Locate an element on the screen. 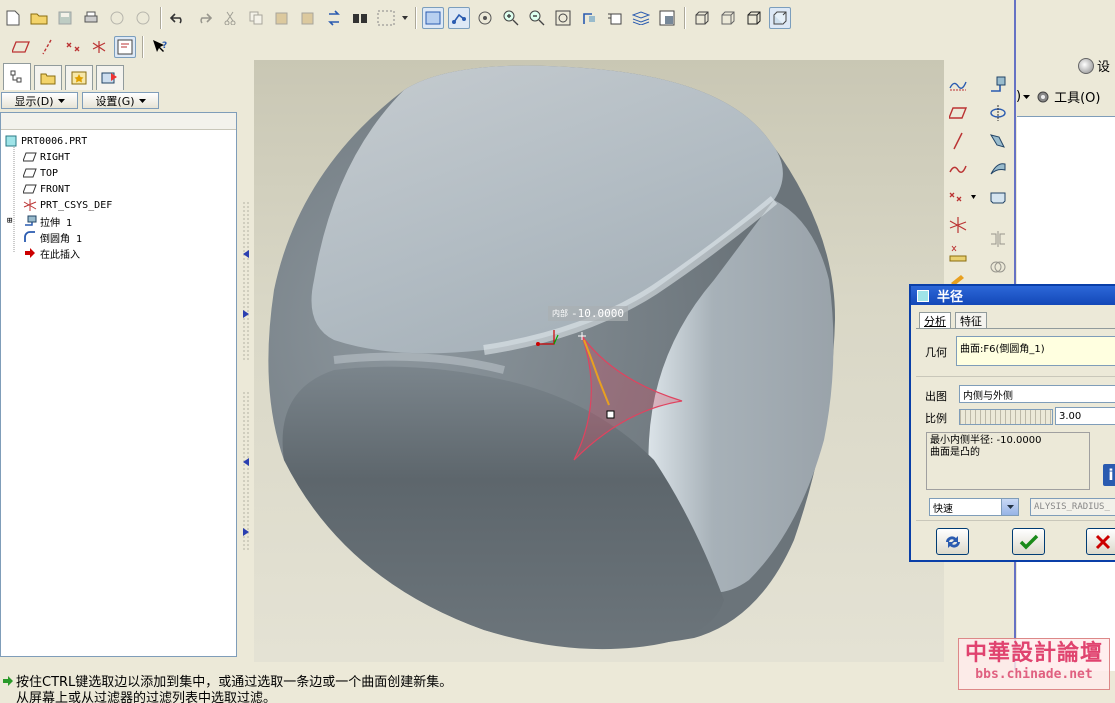  copy-icon is located at coordinates (256, 18).